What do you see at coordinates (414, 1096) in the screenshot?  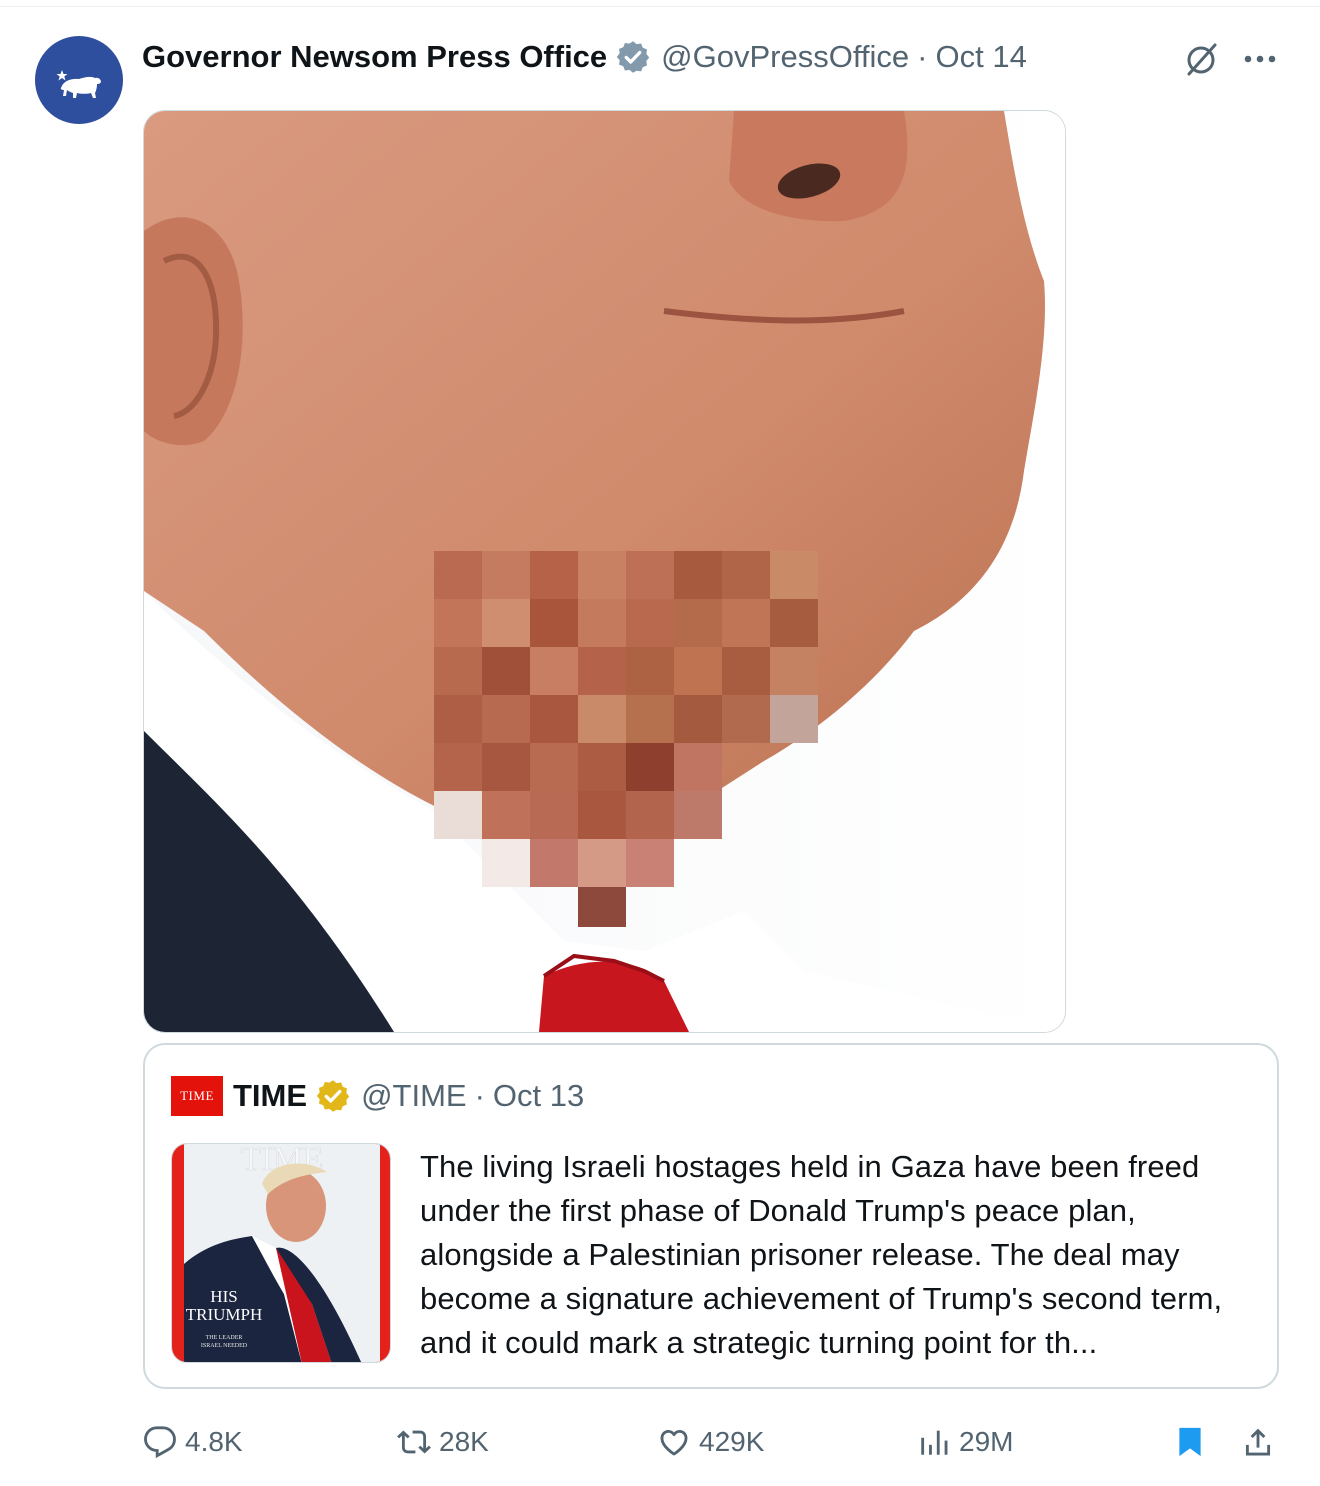 I see `quoted-author-handle: @TIME` at bounding box center [414, 1096].